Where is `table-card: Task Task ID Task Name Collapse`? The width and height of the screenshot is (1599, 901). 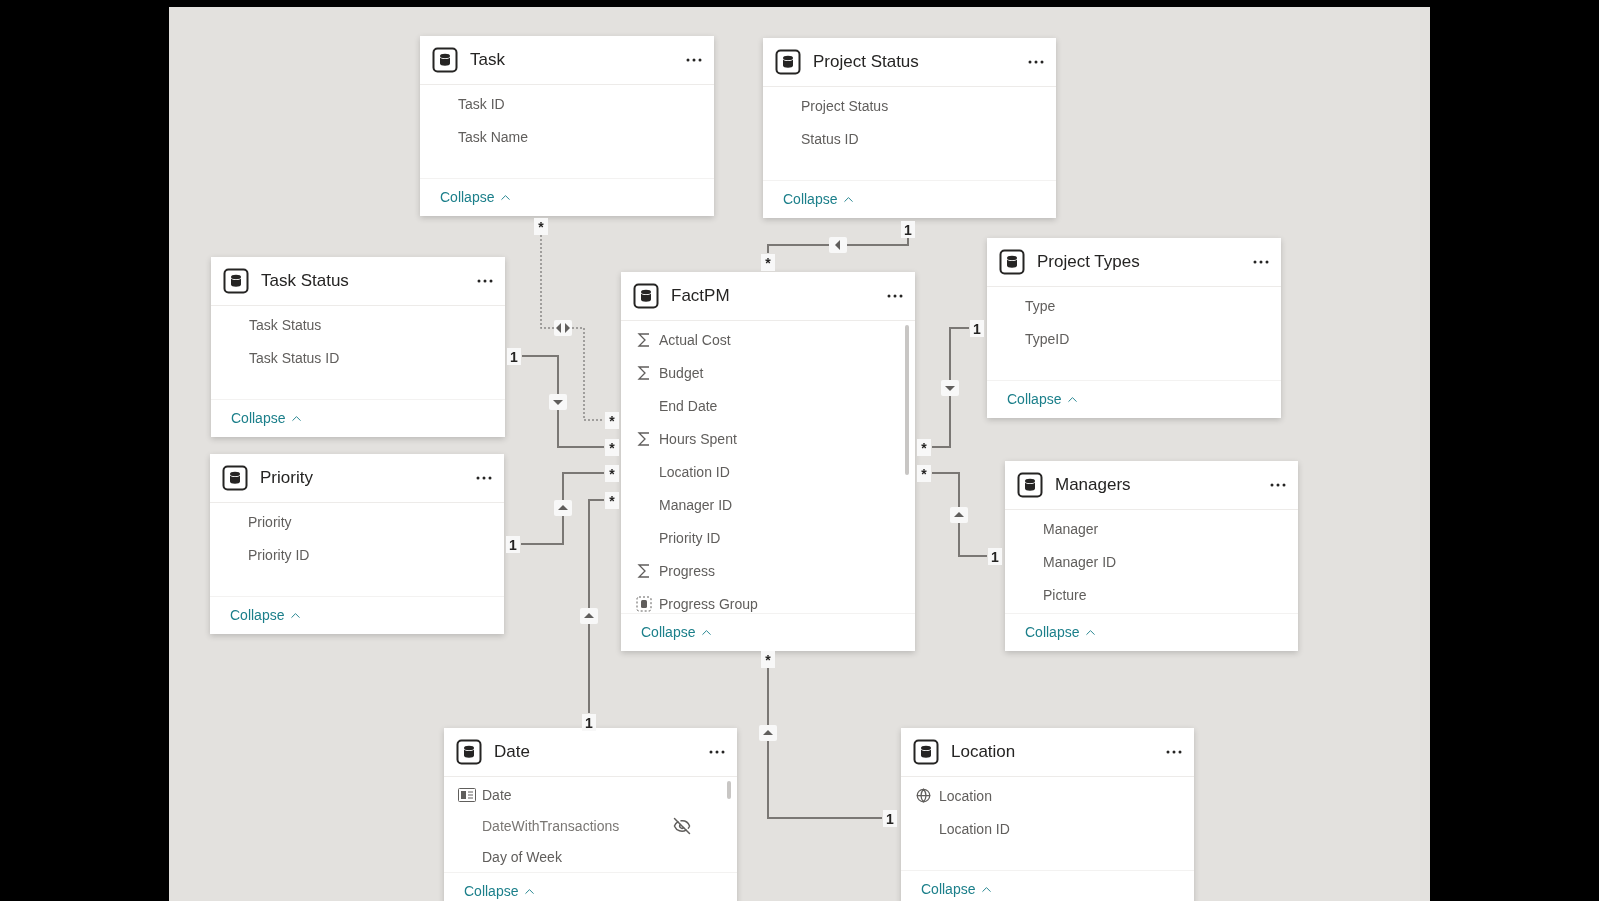
table-card: Task Task ID Task Name Collapse is located at coordinates (567, 126).